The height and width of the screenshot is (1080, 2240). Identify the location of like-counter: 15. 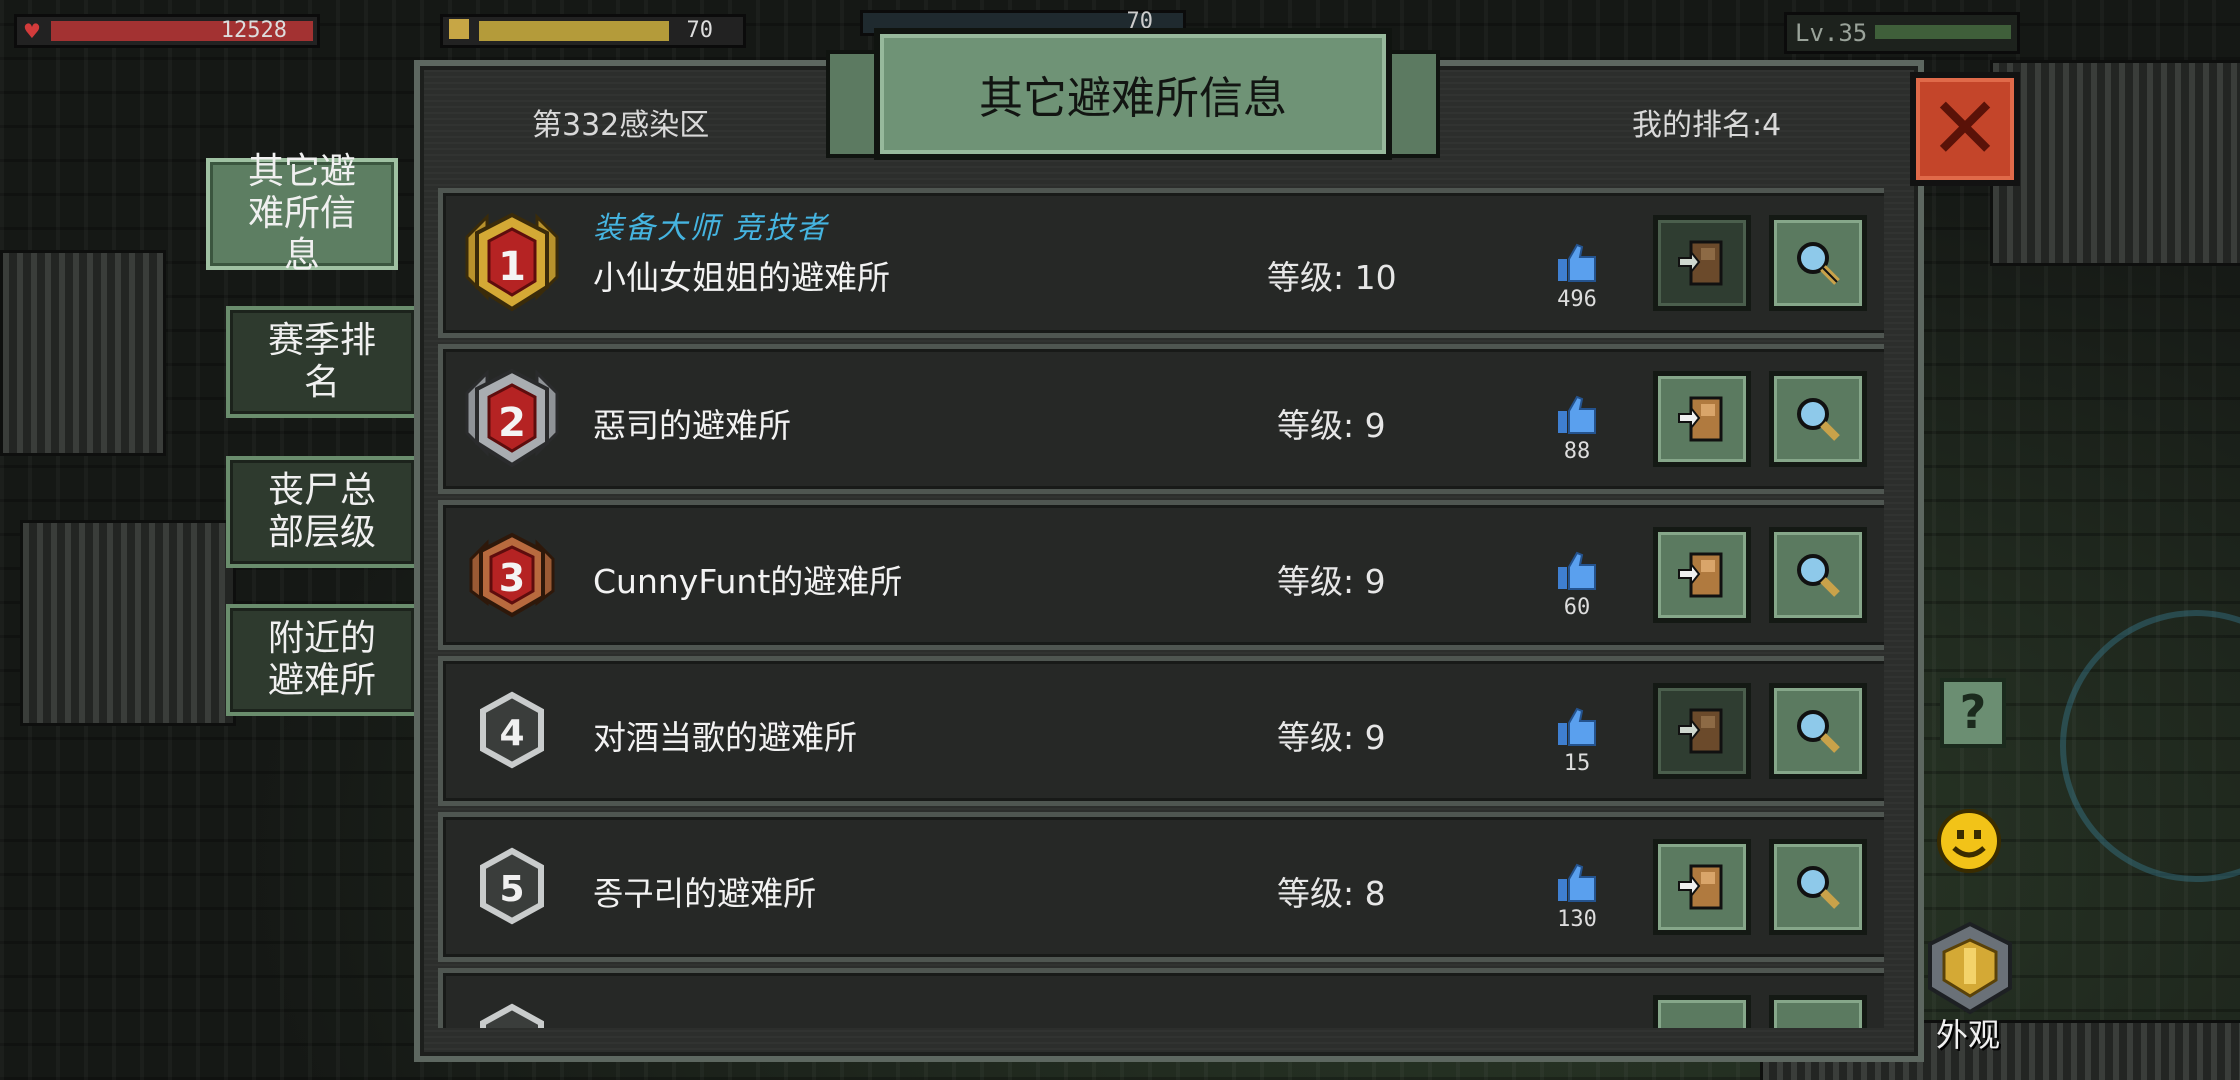
(1577, 740).